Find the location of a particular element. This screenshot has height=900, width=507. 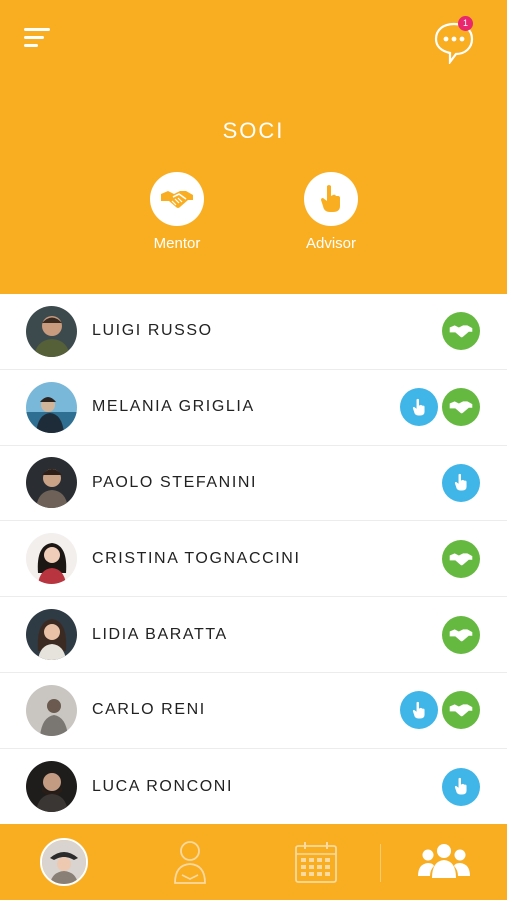

tab-divider is located at coordinates (380, 863).